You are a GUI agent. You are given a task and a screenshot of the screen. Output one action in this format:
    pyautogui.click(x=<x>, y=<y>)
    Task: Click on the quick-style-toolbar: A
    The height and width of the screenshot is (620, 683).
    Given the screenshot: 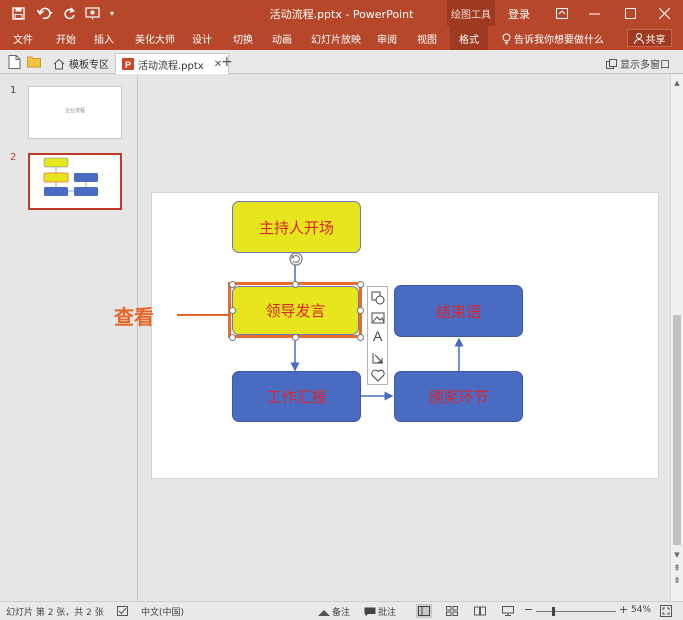 What is the action you would take?
    pyautogui.click(x=377, y=335)
    